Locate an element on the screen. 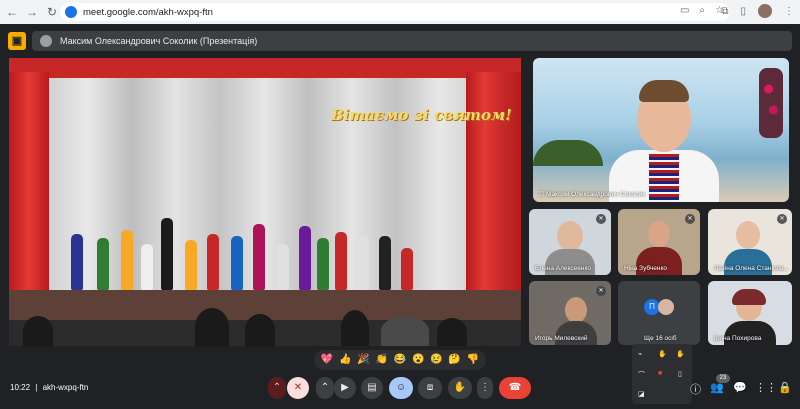  panel-icon: ■ is located at coordinates (660, 373).